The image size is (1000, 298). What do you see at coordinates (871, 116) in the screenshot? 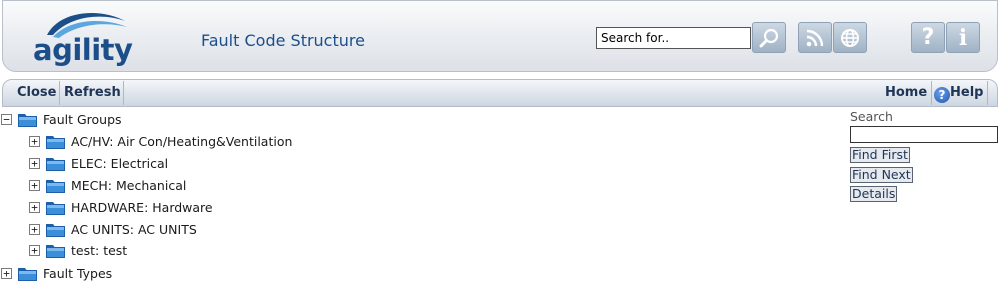
I see `search-panel-title: Search` at bounding box center [871, 116].